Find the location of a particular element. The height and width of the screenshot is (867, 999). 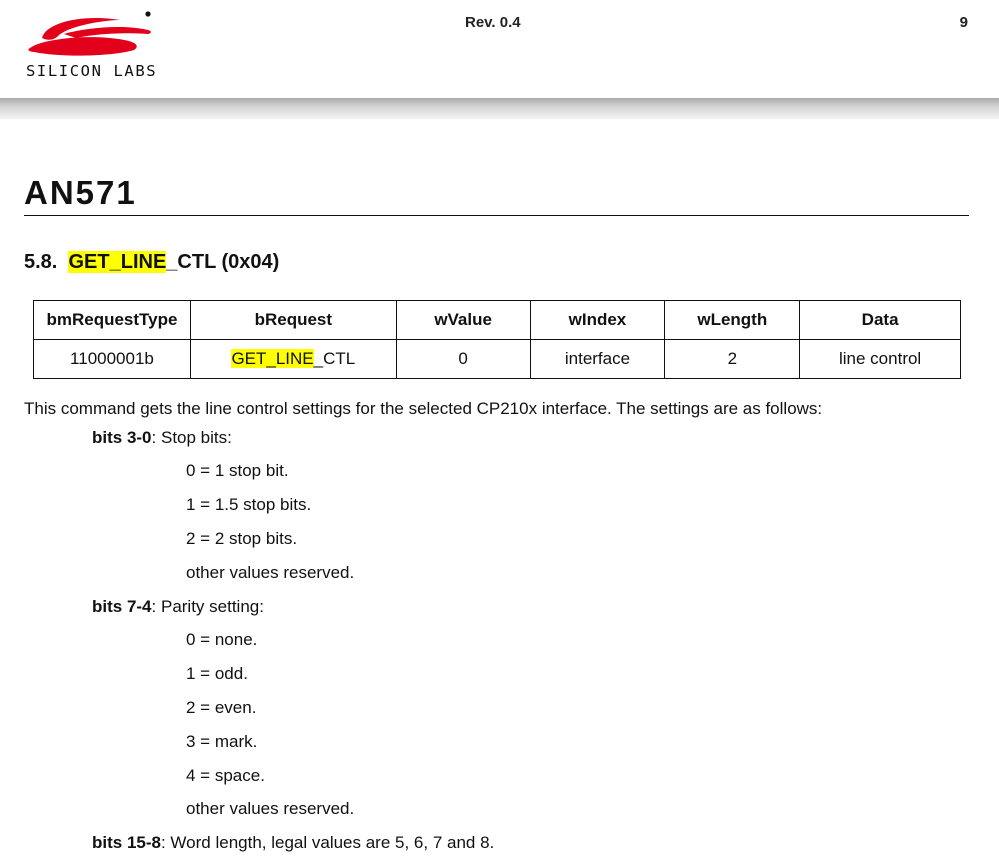

list-item: 3 = mark. is located at coordinates (222, 741).